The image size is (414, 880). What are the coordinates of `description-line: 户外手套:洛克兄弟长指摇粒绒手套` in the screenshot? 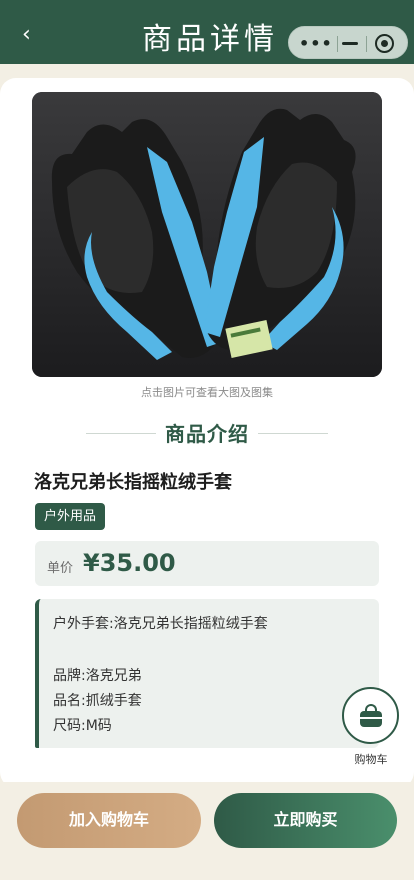 It's located at (160, 624).